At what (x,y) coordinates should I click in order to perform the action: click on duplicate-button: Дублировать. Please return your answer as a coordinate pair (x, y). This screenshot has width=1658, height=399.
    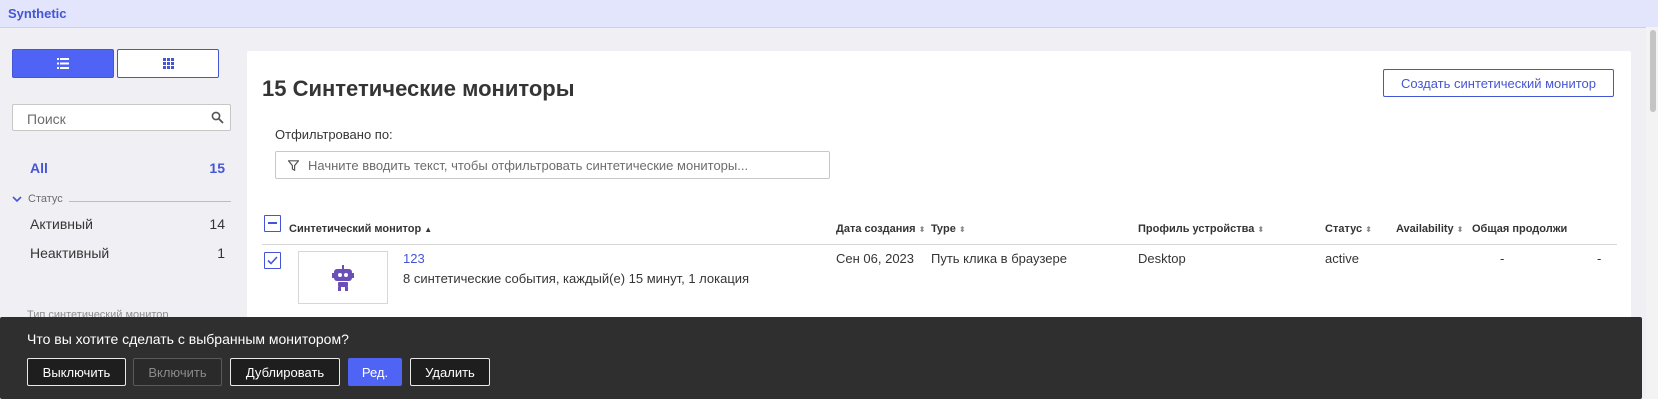
    Looking at the image, I should click on (285, 372).